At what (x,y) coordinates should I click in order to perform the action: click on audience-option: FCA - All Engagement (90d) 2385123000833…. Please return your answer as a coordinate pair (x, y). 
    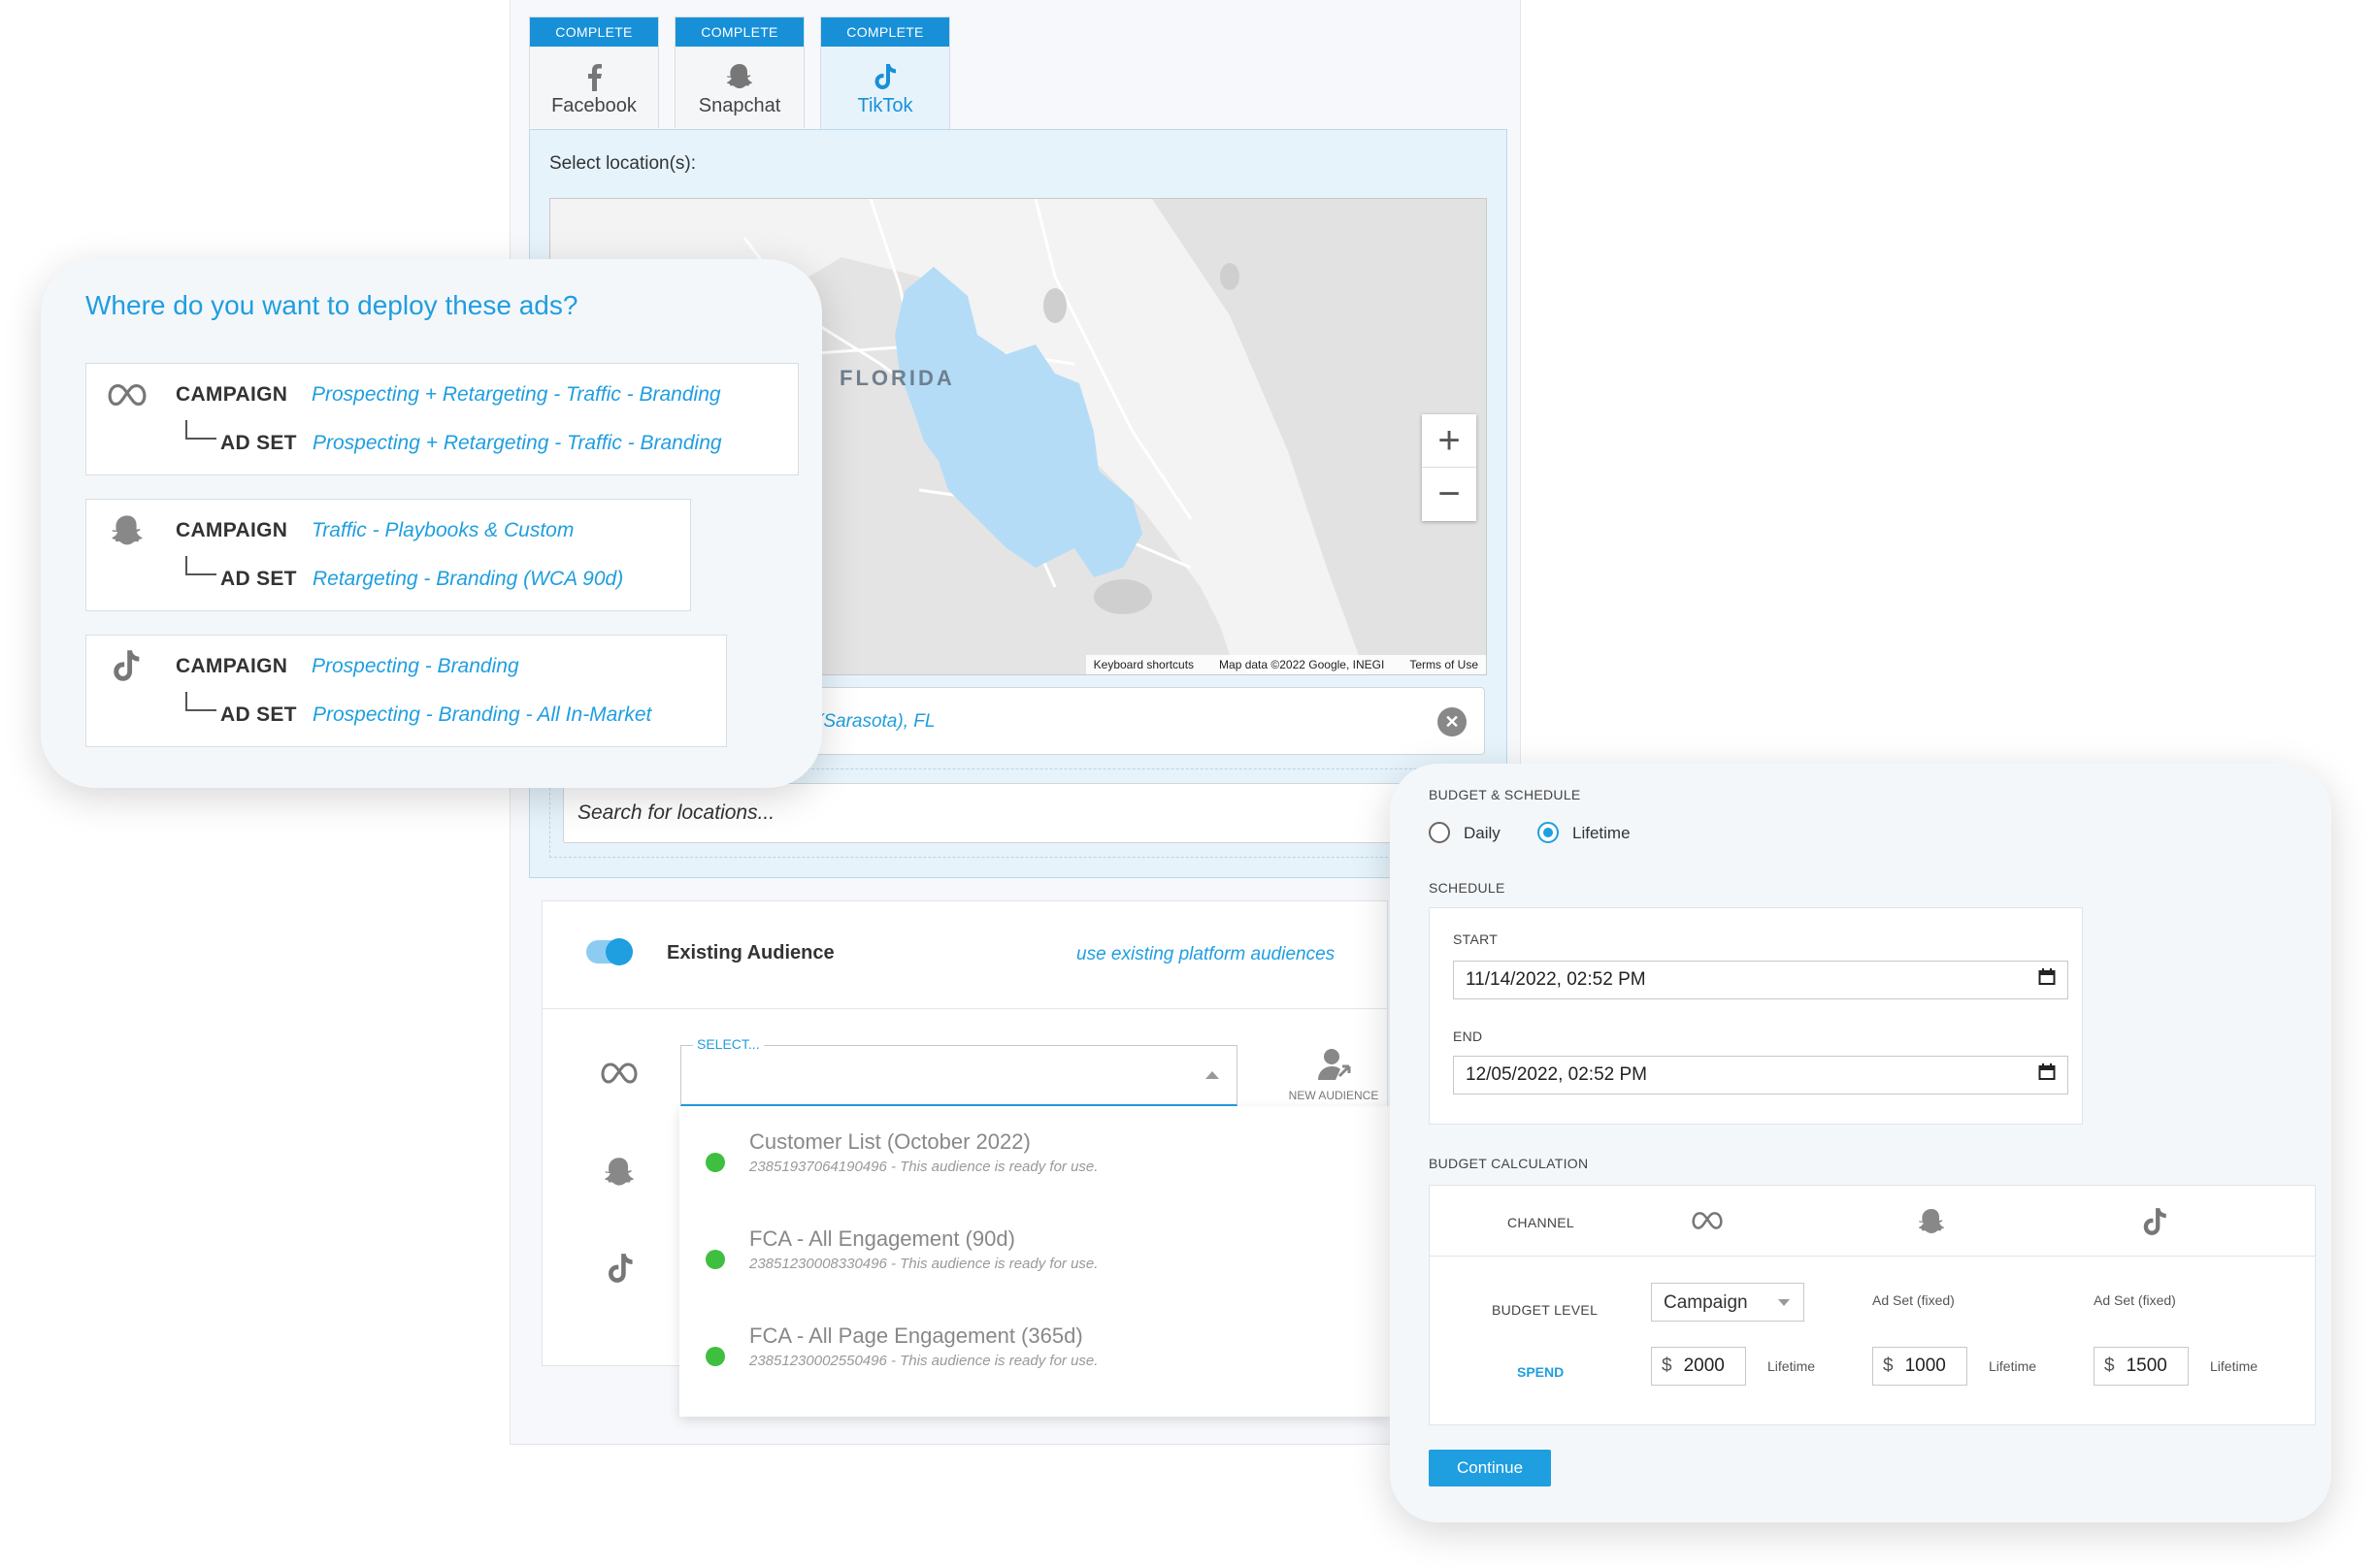
    Looking at the image, I should click on (924, 1249).